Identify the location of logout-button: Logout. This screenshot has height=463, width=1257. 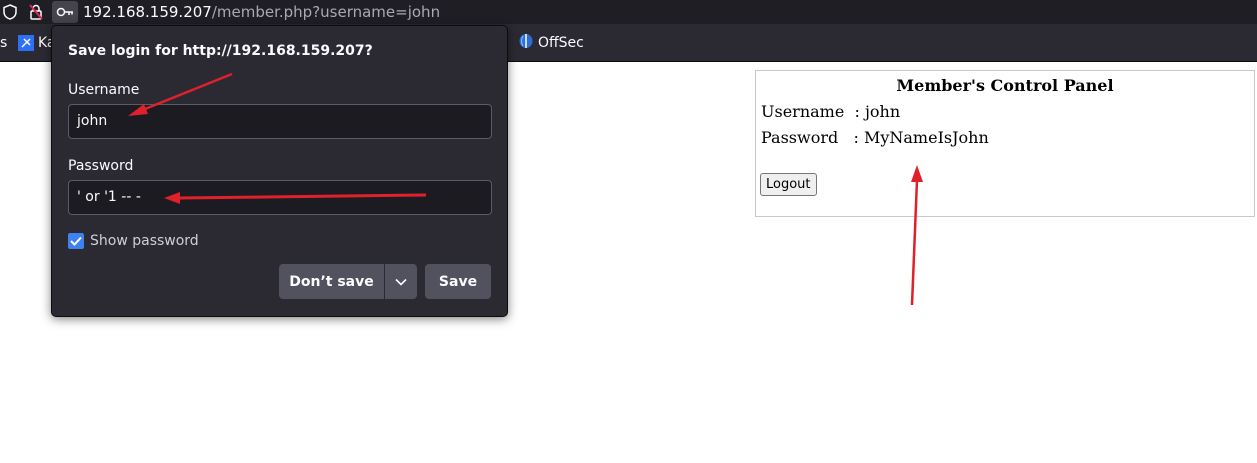
(788, 184).